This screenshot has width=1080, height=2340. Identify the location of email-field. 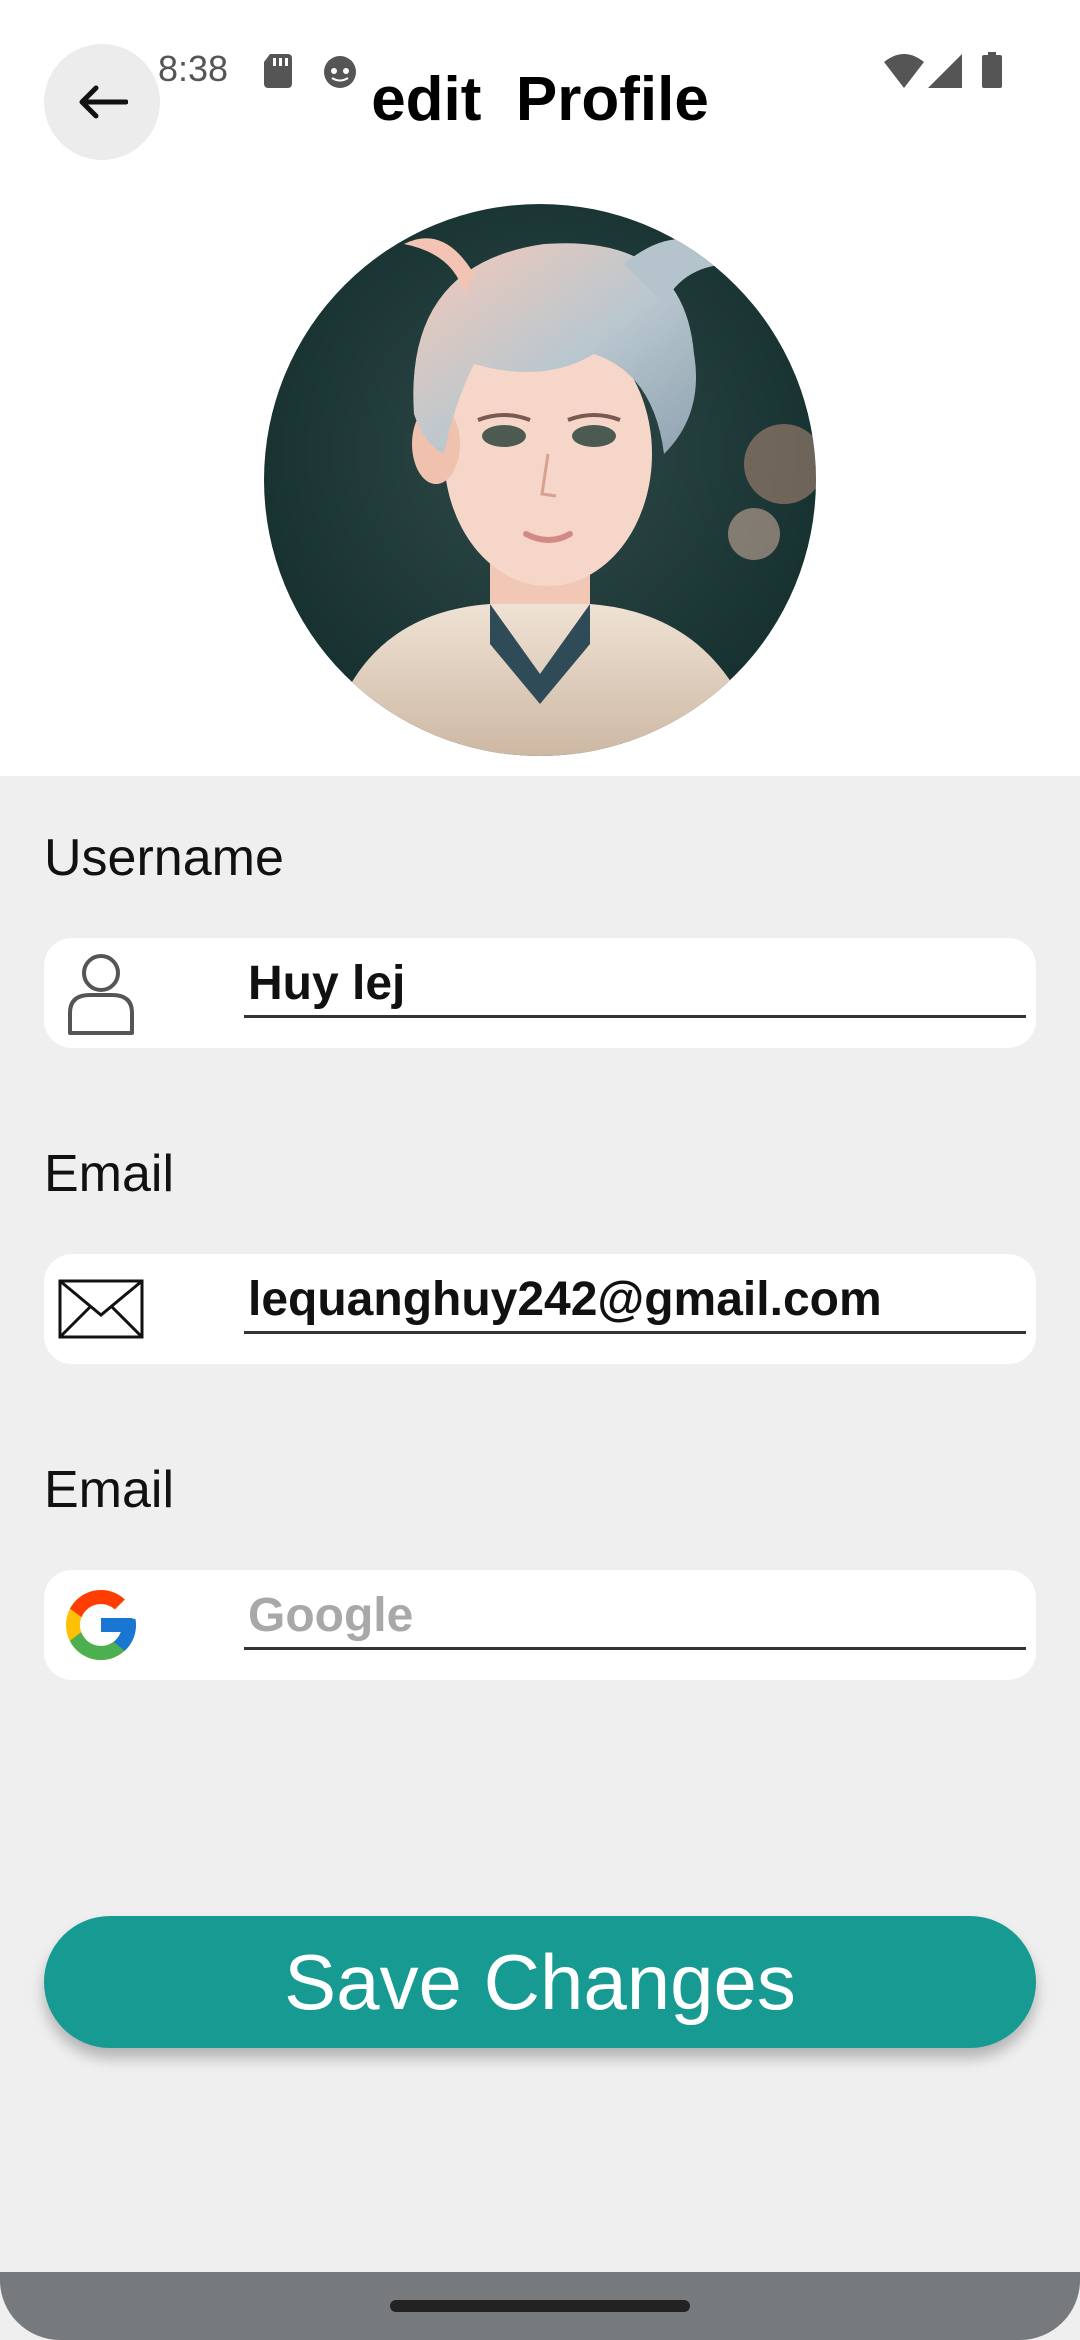
(540, 1309).